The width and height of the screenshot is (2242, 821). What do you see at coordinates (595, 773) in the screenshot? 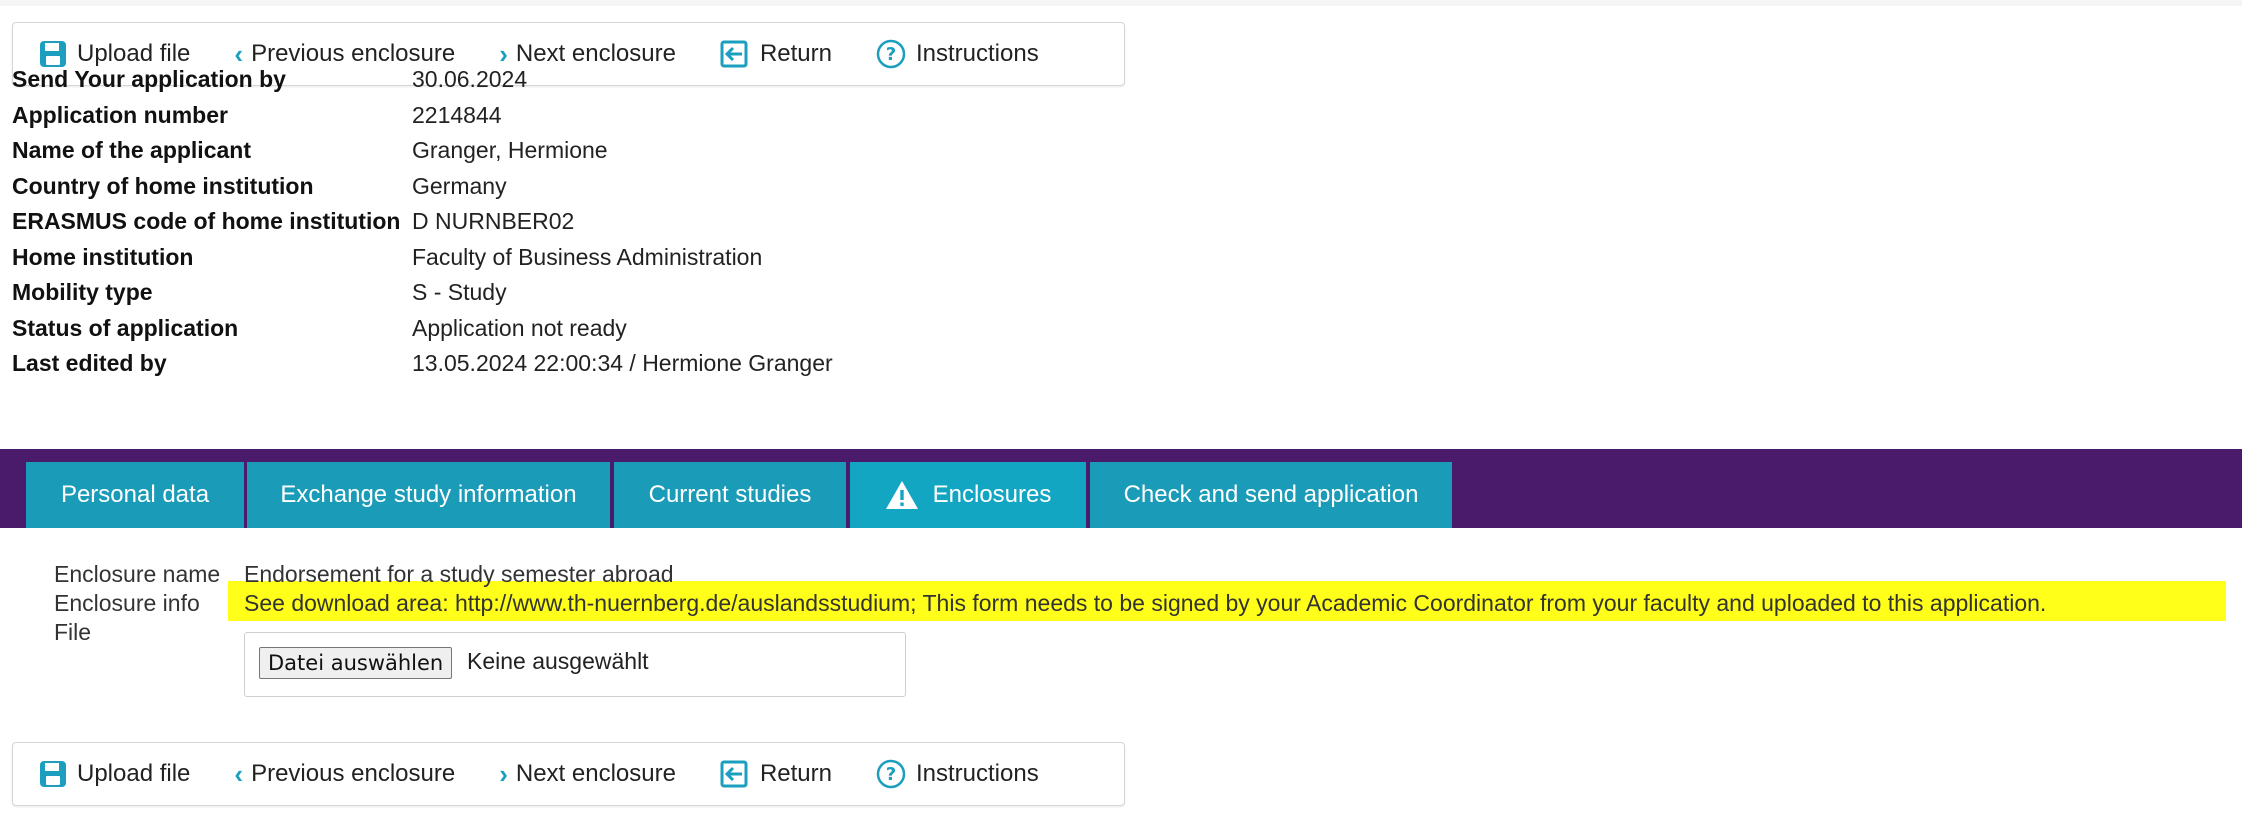
I see `next-enclosure-label: Next enclosure` at bounding box center [595, 773].